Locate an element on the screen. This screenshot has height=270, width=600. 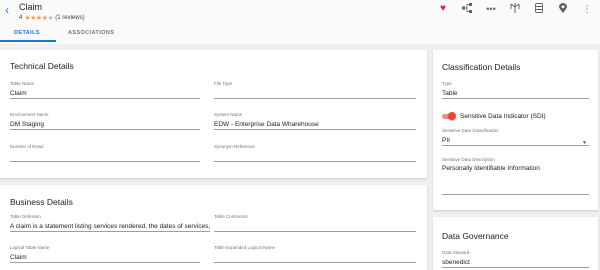
rating-value: 4 is located at coordinates (21, 18).